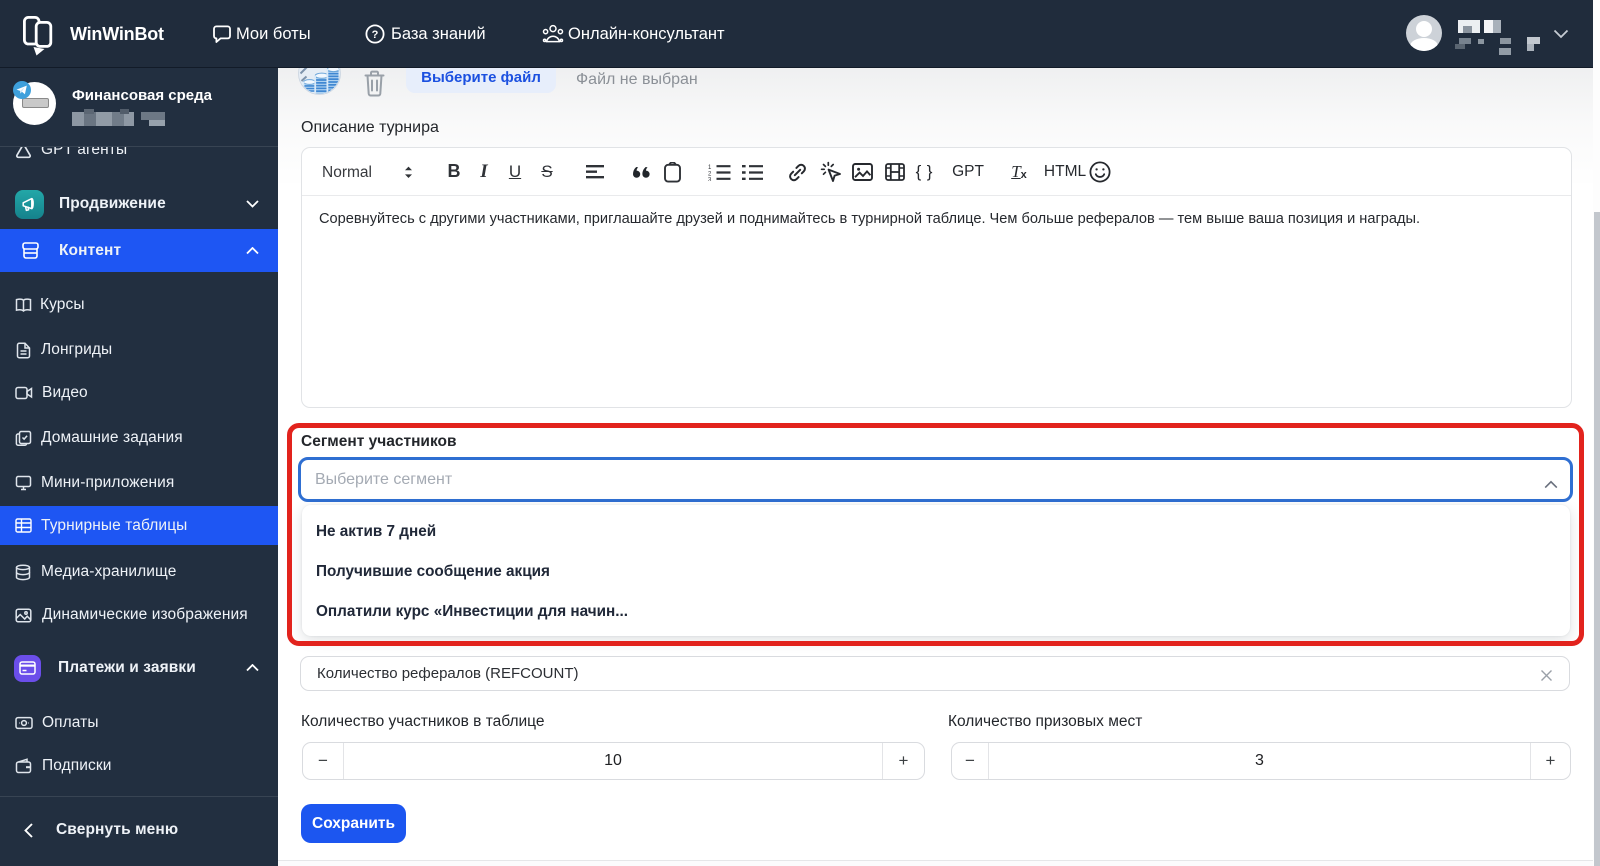 The image size is (1600, 866). I want to click on svg-text: 2, so click(710, 174).